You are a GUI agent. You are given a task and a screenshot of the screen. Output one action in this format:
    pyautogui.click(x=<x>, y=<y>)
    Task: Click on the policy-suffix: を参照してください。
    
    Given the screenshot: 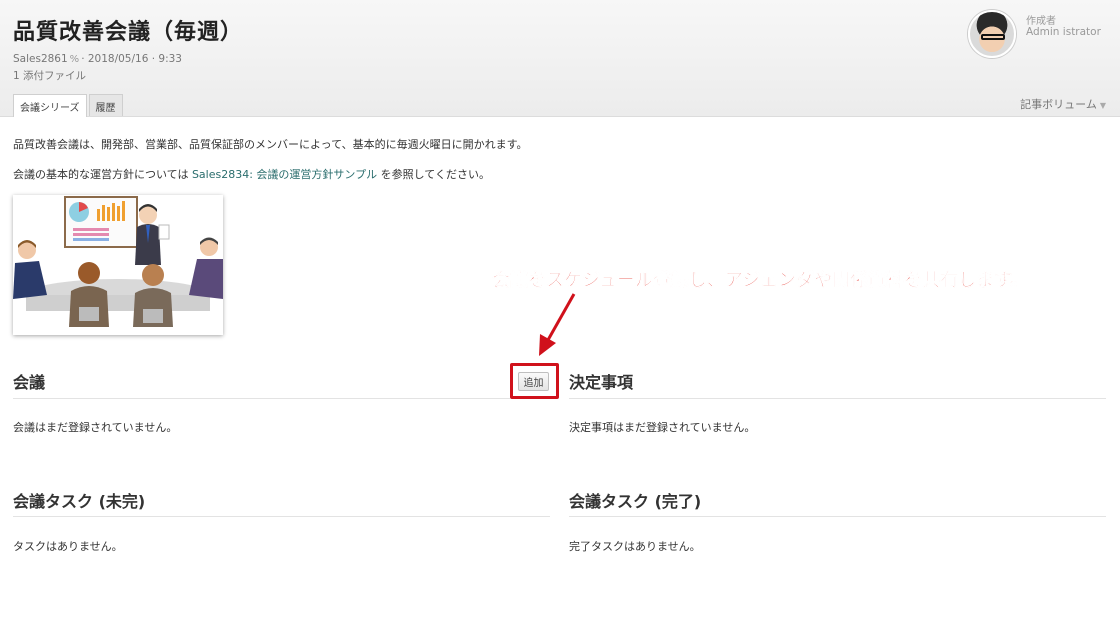 What is the action you would take?
    pyautogui.click(x=435, y=174)
    